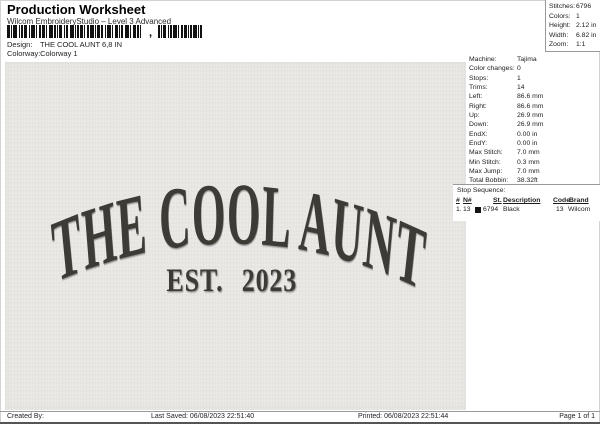 The width and height of the screenshot is (600, 424). Describe the element at coordinates (486, 153) in the screenshot. I see `info-label: Max Stitch:` at that location.